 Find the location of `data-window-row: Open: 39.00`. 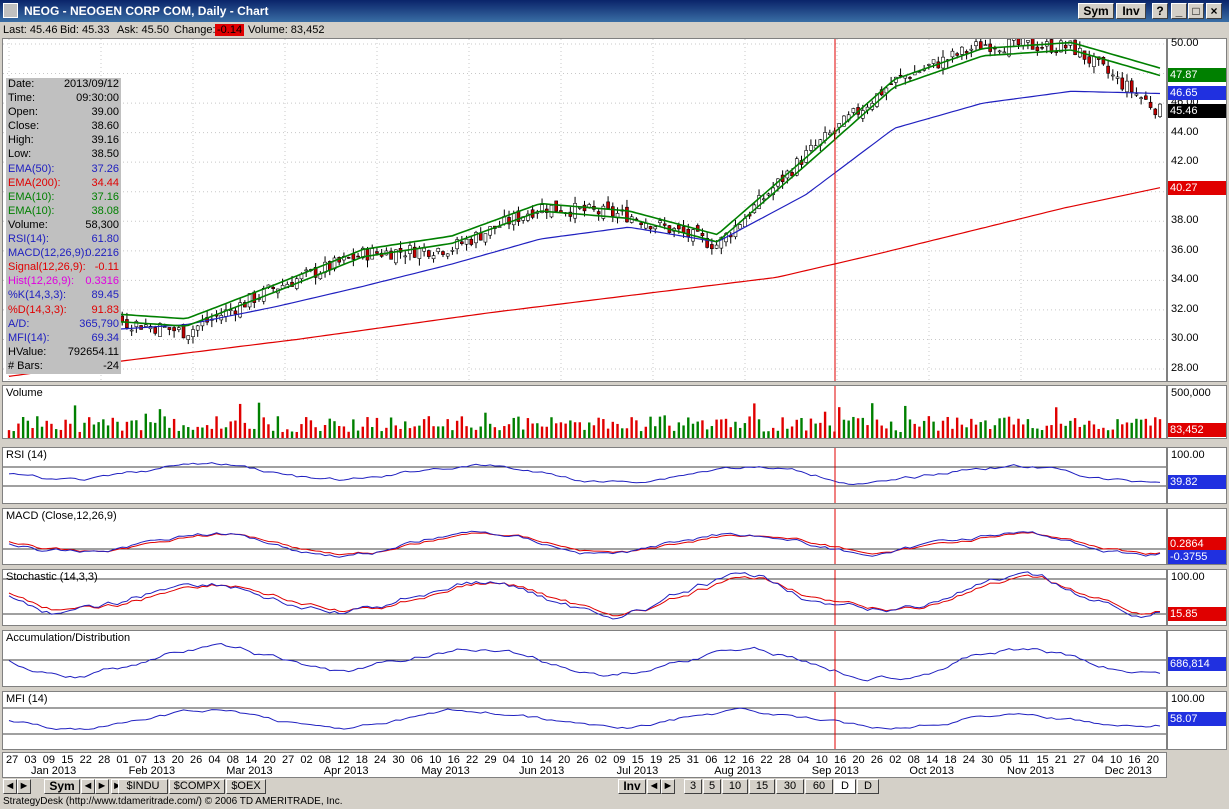

data-window-row: Open: 39.00 is located at coordinates (63, 113).